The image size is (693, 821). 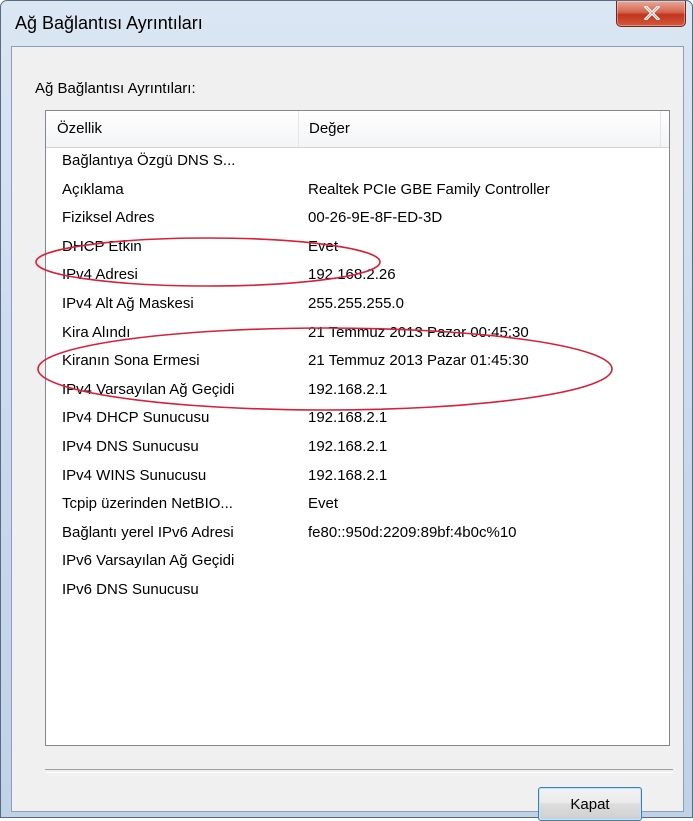 I want to click on list-row: IPv4 Adresi 192.168.2.26, so click(x=357, y=277).